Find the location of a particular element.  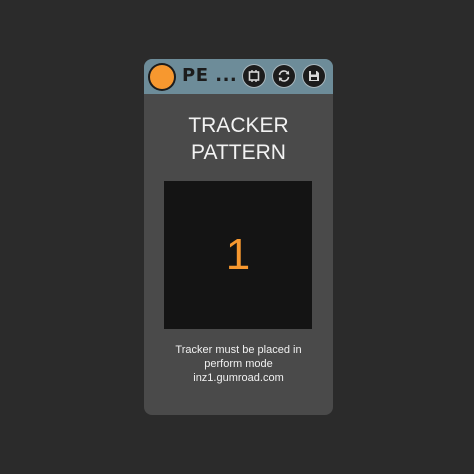

refresh-button is located at coordinates (284, 76).